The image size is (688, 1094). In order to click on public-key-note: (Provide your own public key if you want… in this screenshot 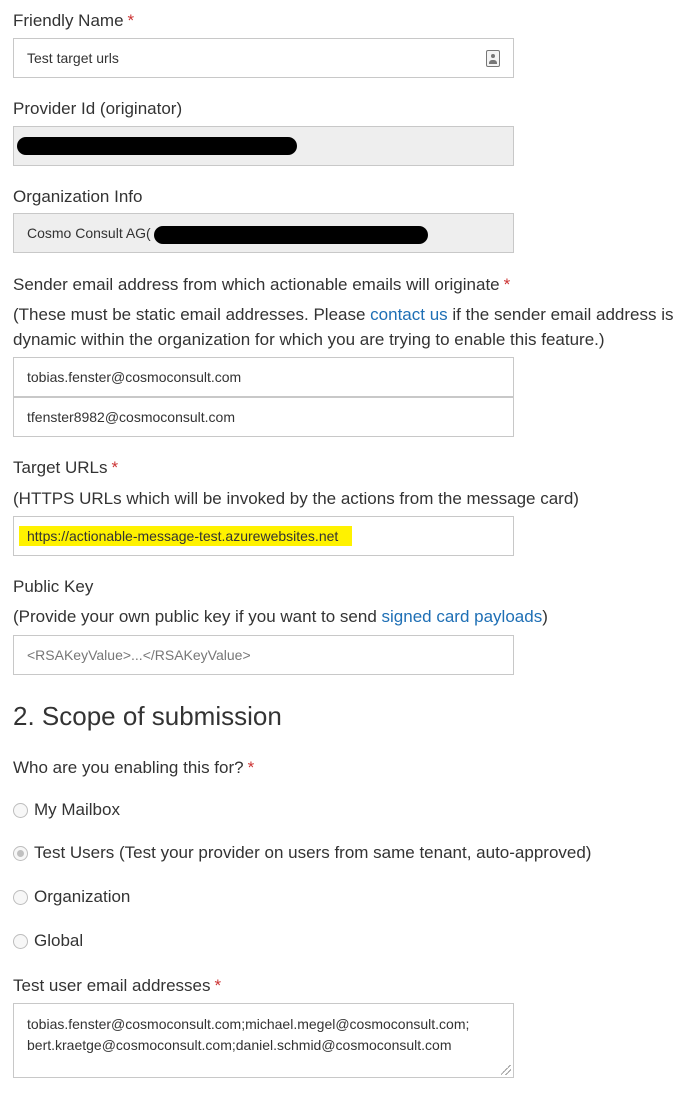, I will do `click(280, 616)`.